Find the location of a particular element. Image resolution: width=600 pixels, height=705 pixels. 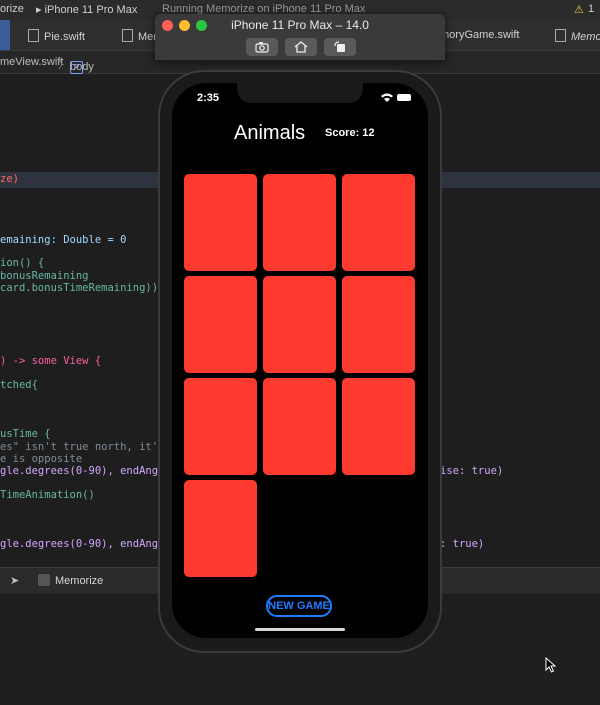

code-line: e is opposite is located at coordinates (41, 459).